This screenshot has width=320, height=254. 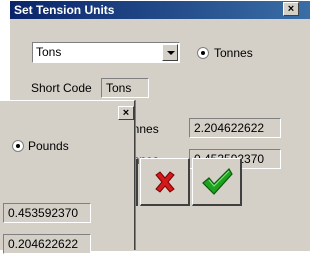 I want to click on unit-select-value: Tons, so click(x=49, y=52).